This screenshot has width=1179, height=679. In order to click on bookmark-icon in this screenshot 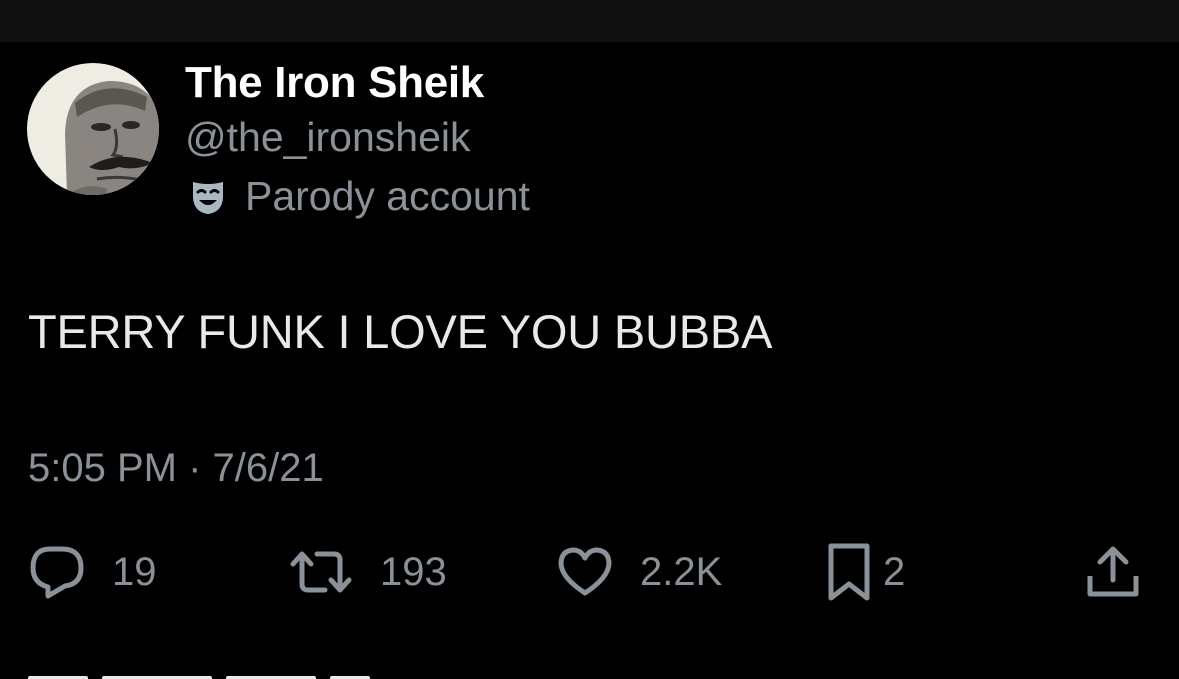, I will do `click(849, 572)`.